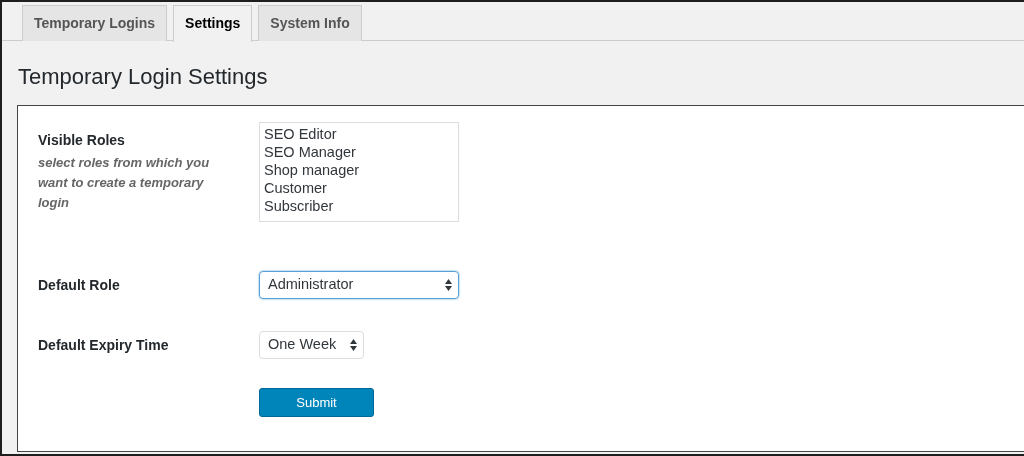  I want to click on field-description: select roles from which you want to create a temporary login, so click(124, 183).